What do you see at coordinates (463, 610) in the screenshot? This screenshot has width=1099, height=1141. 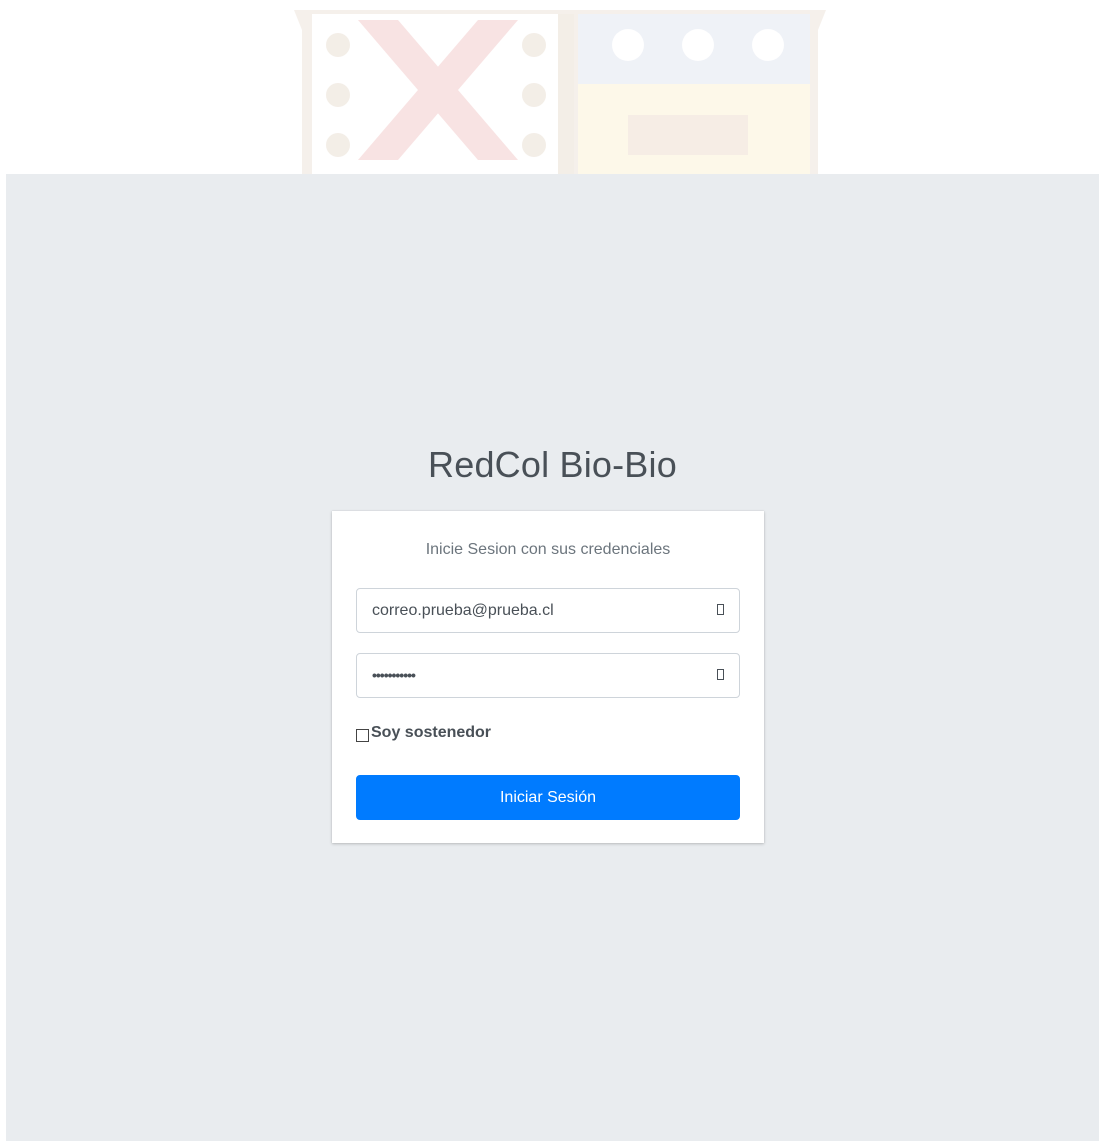 I see `email-input-value: correo.prueba@prueba.cl` at bounding box center [463, 610].